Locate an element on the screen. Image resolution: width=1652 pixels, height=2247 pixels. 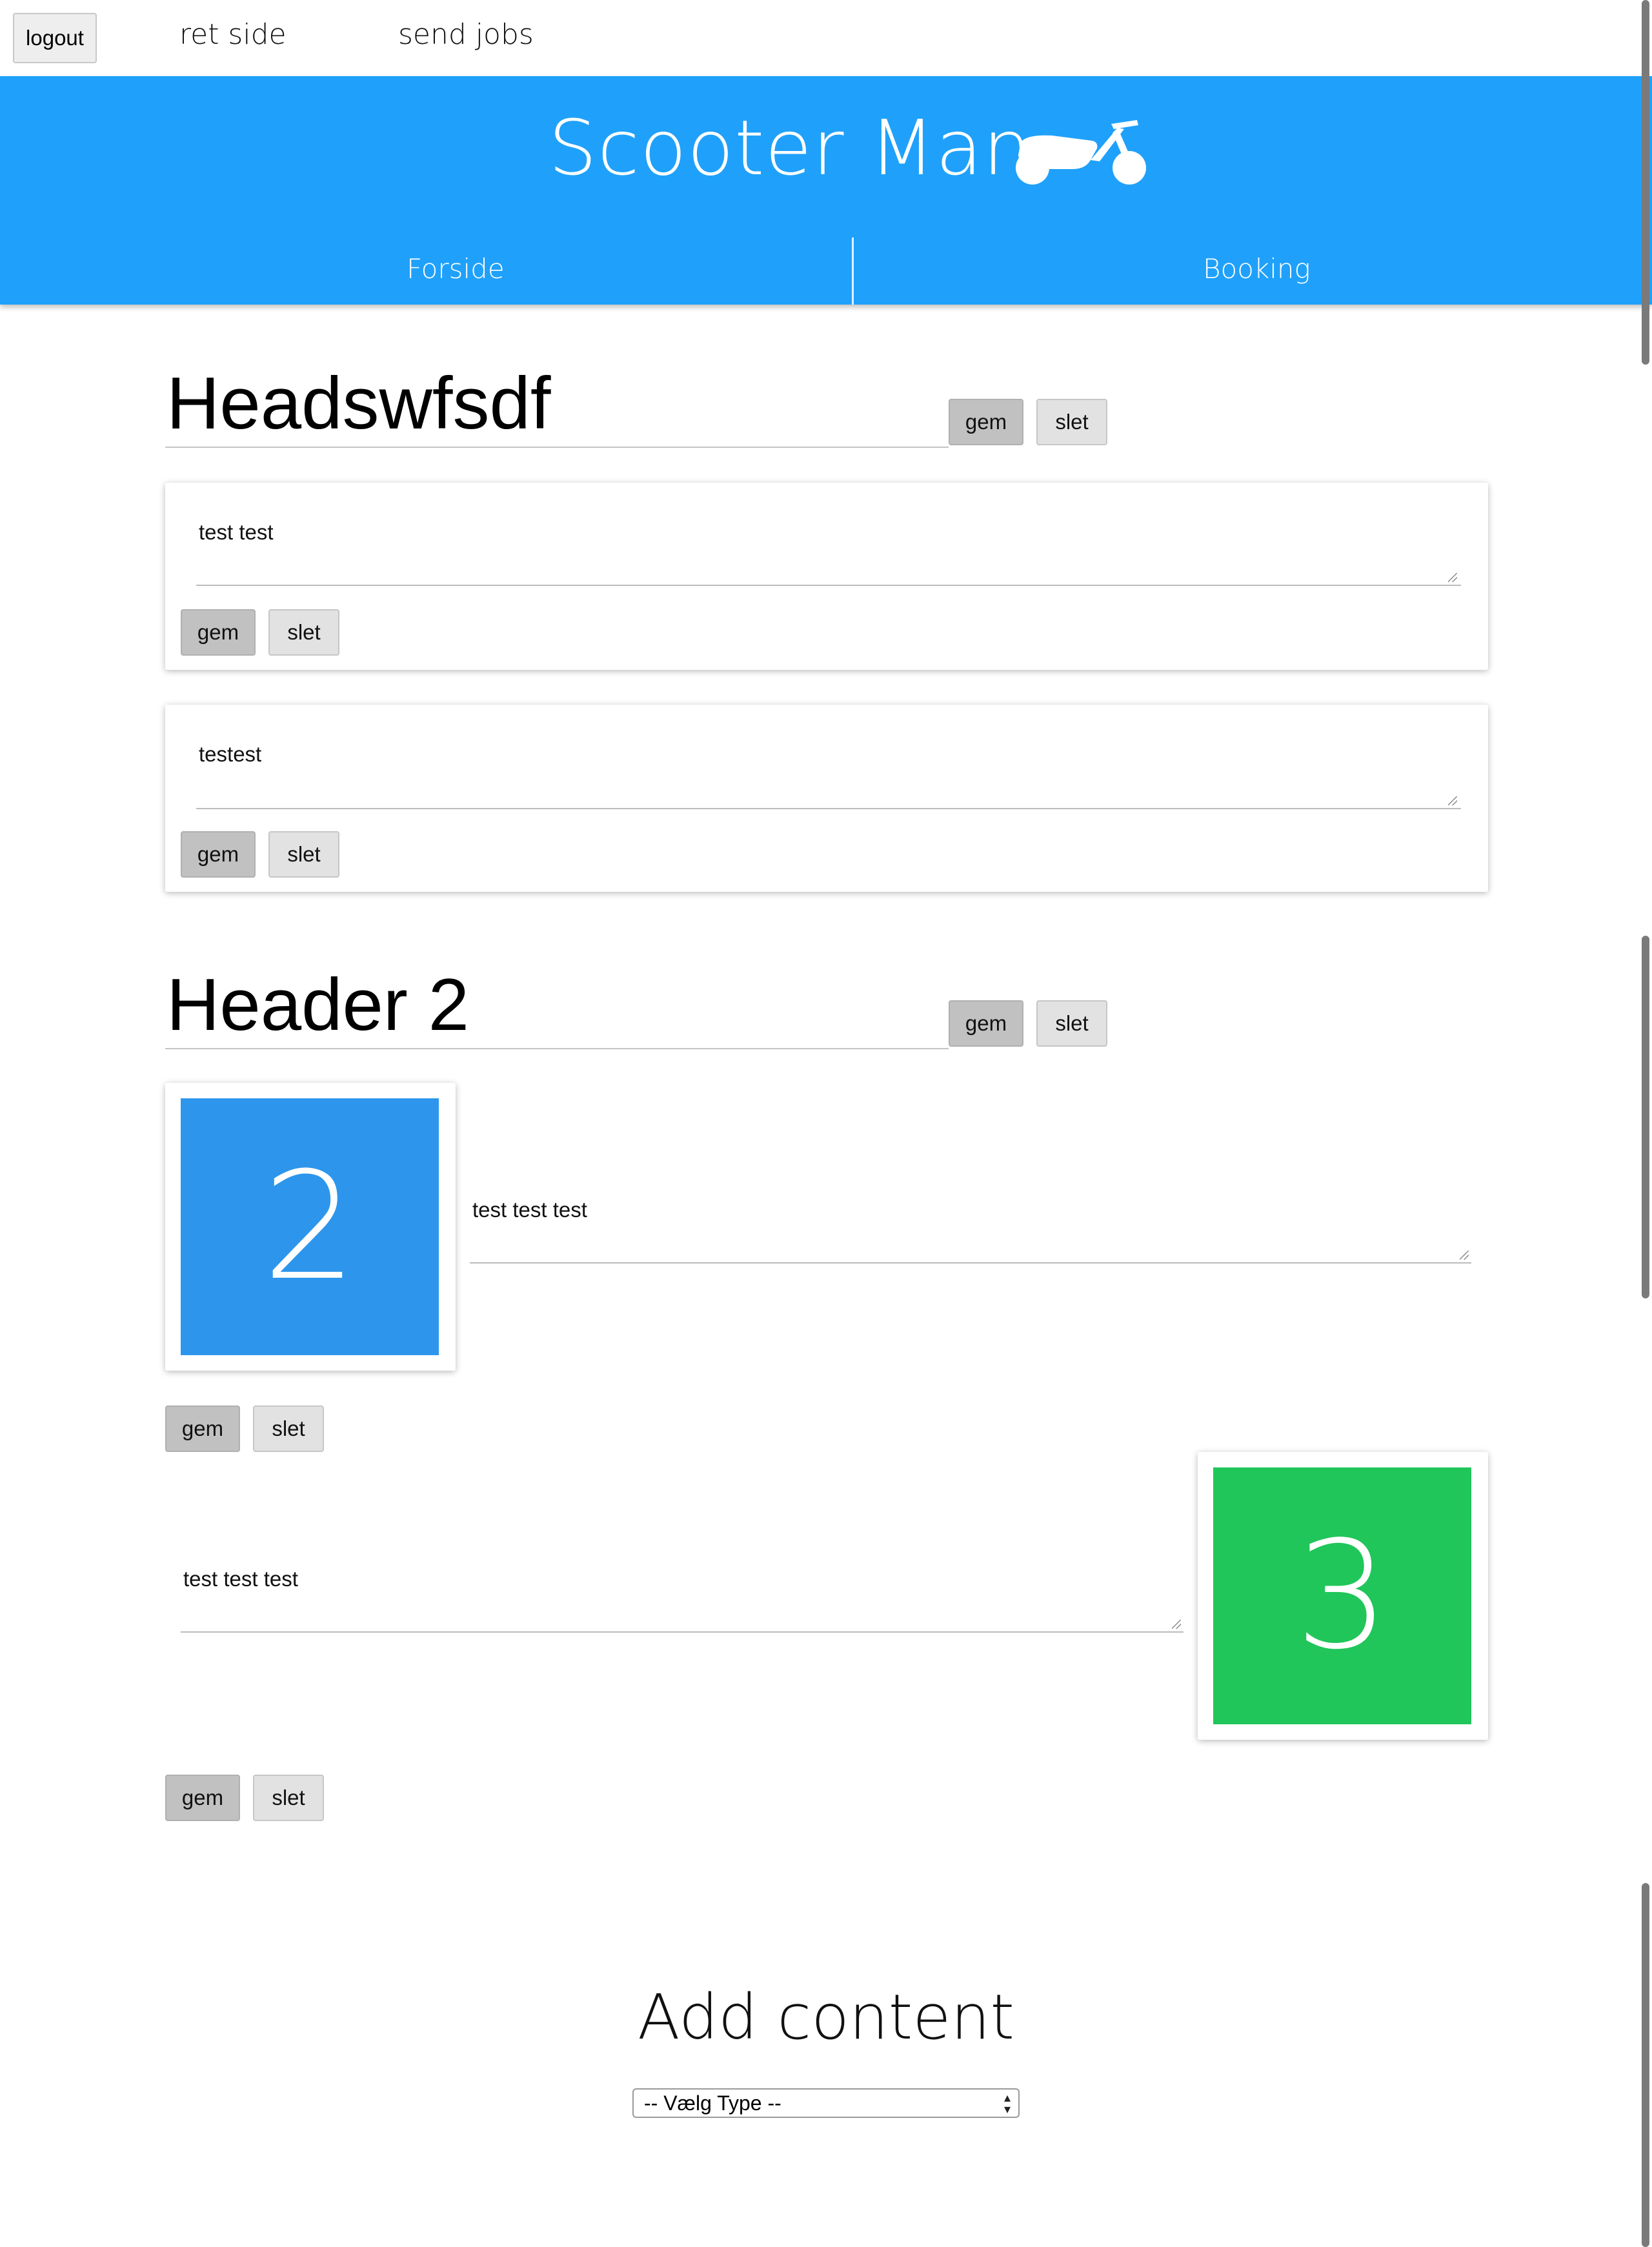
send-jobs-link: send jobs is located at coordinates (466, 35).